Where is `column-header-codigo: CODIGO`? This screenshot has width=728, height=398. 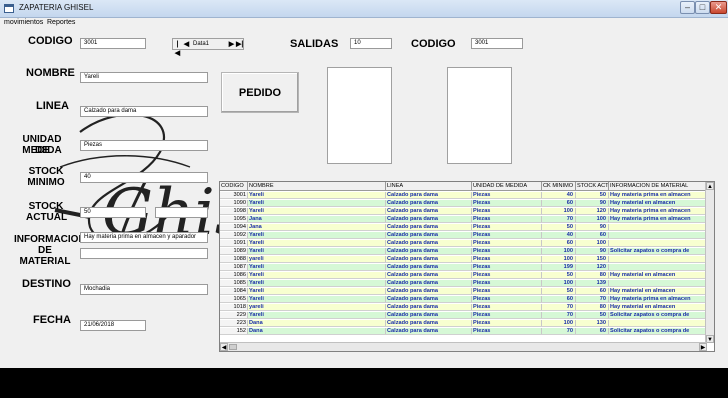
column-header-codigo: CODIGO is located at coordinates (234, 186).